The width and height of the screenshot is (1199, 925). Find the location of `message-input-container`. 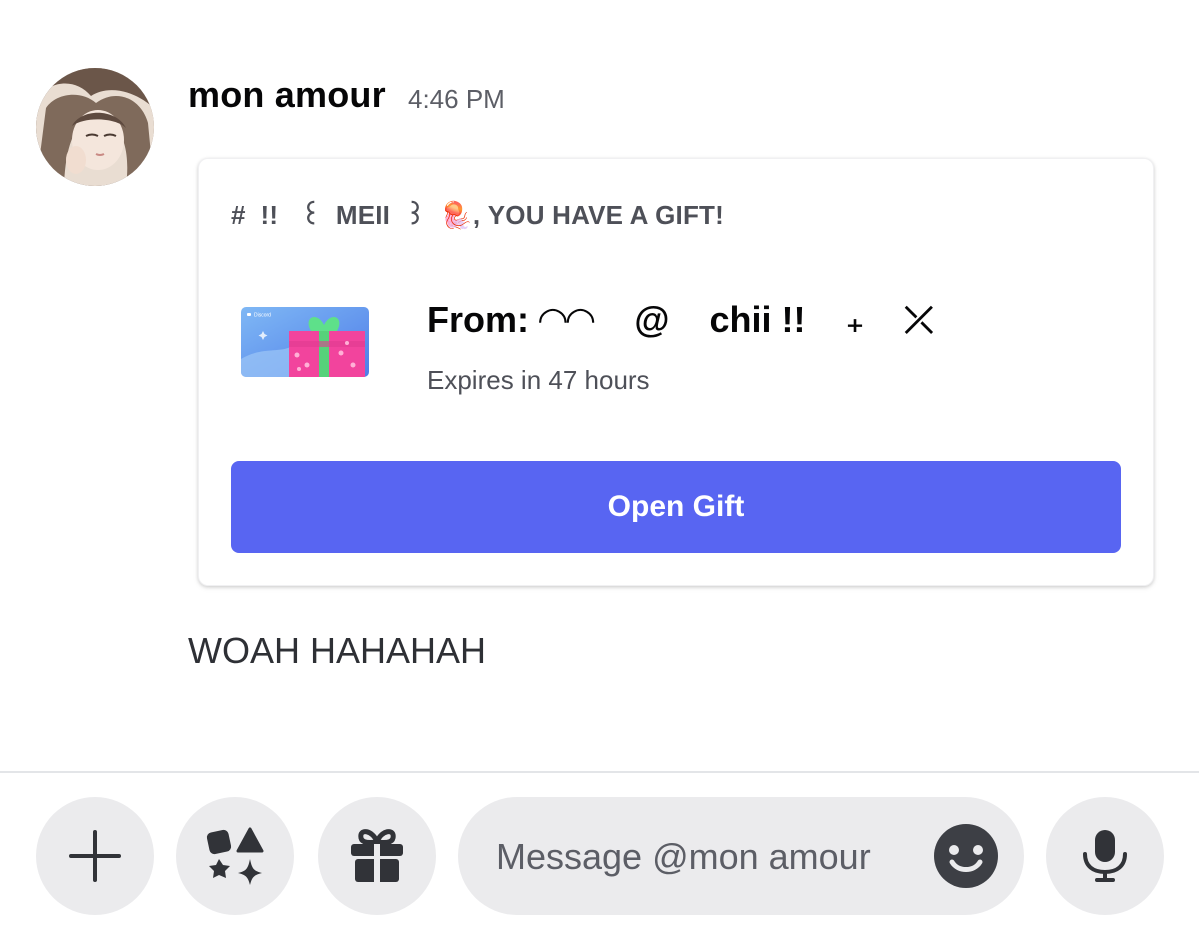

message-input-container is located at coordinates (741, 857).